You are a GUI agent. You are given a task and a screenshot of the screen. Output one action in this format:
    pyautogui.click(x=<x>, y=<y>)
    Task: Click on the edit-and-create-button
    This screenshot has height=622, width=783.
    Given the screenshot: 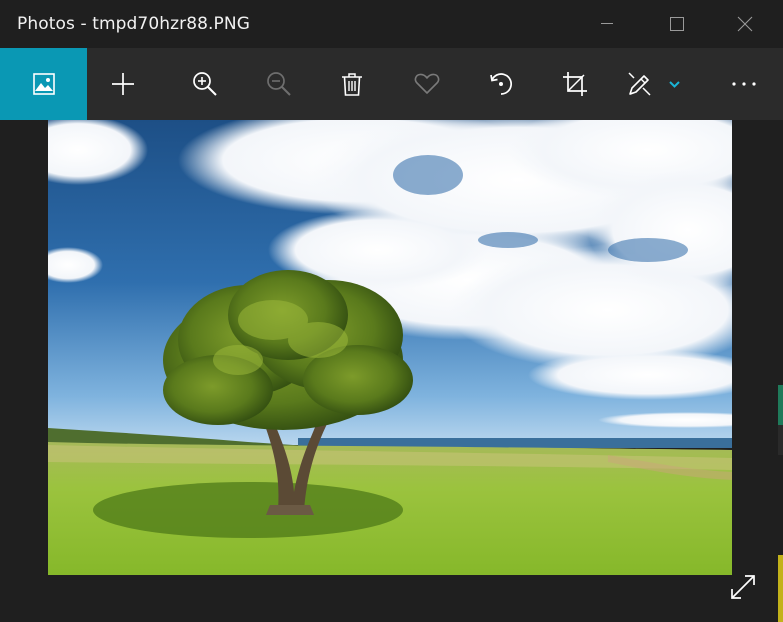 What is the action you would take?
    pyautogui.click(x=659, y=84)
    